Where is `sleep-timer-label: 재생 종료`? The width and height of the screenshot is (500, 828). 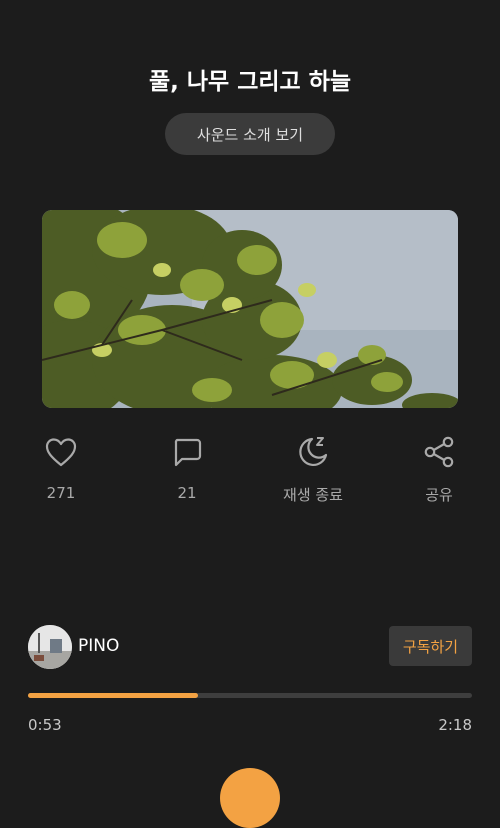
sleep-timer-label: 재생 종료 is located at coordinates (313, 495).